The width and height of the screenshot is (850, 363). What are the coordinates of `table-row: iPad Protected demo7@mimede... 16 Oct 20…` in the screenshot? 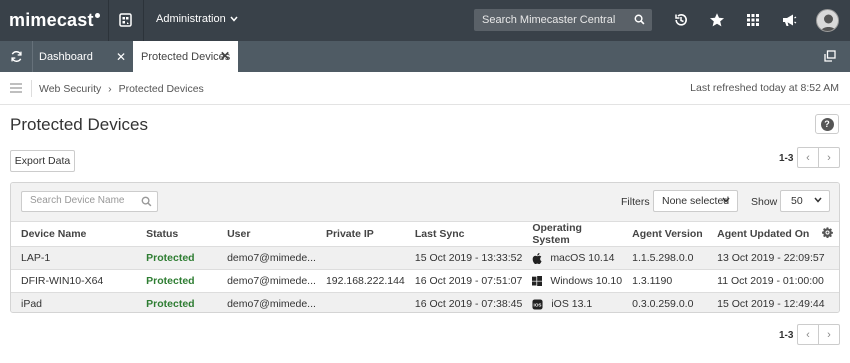 It's located at (425, 302).